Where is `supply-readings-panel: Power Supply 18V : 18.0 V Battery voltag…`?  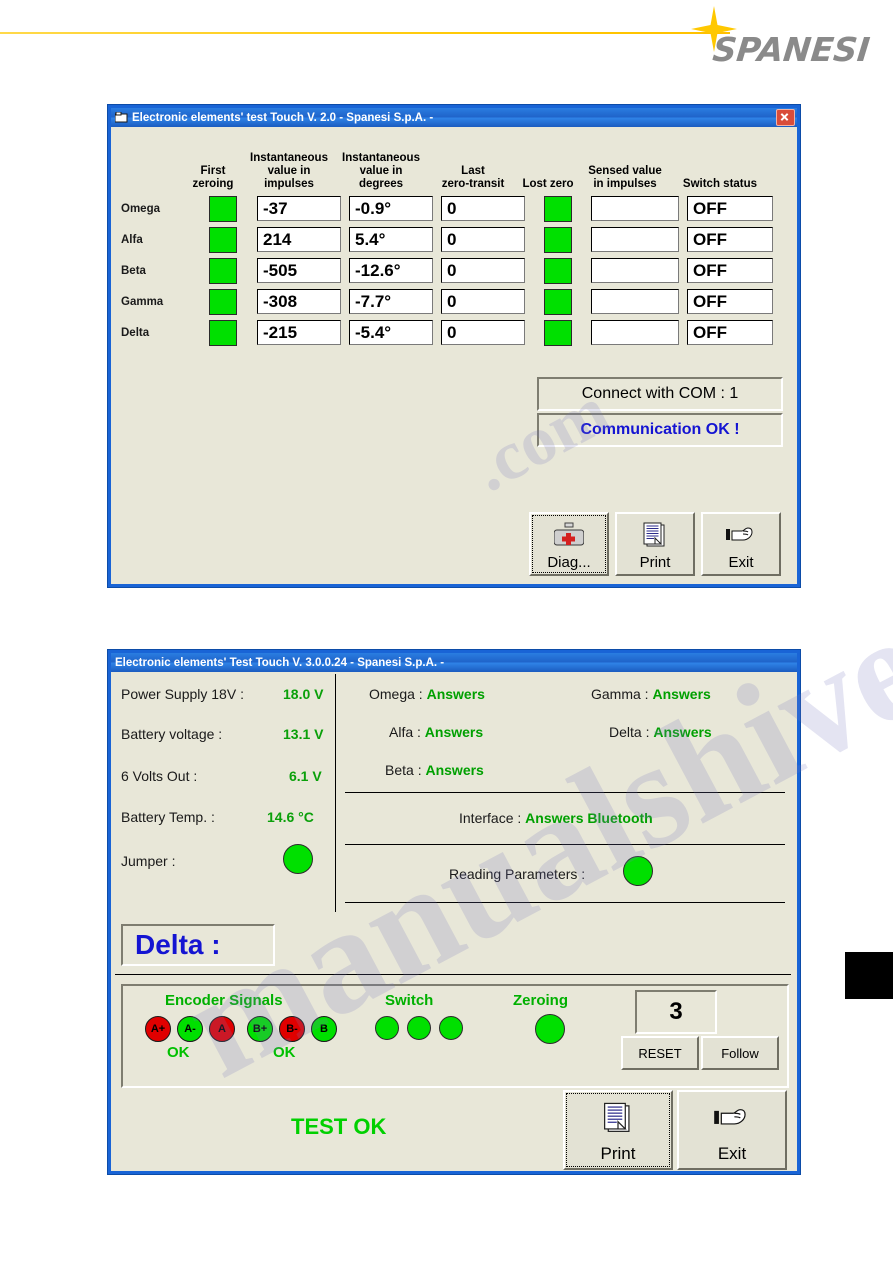 supply-readings-panel: Power Supply 18V : 18.0 V Battery voltag… is located at coordinates (224, 794).